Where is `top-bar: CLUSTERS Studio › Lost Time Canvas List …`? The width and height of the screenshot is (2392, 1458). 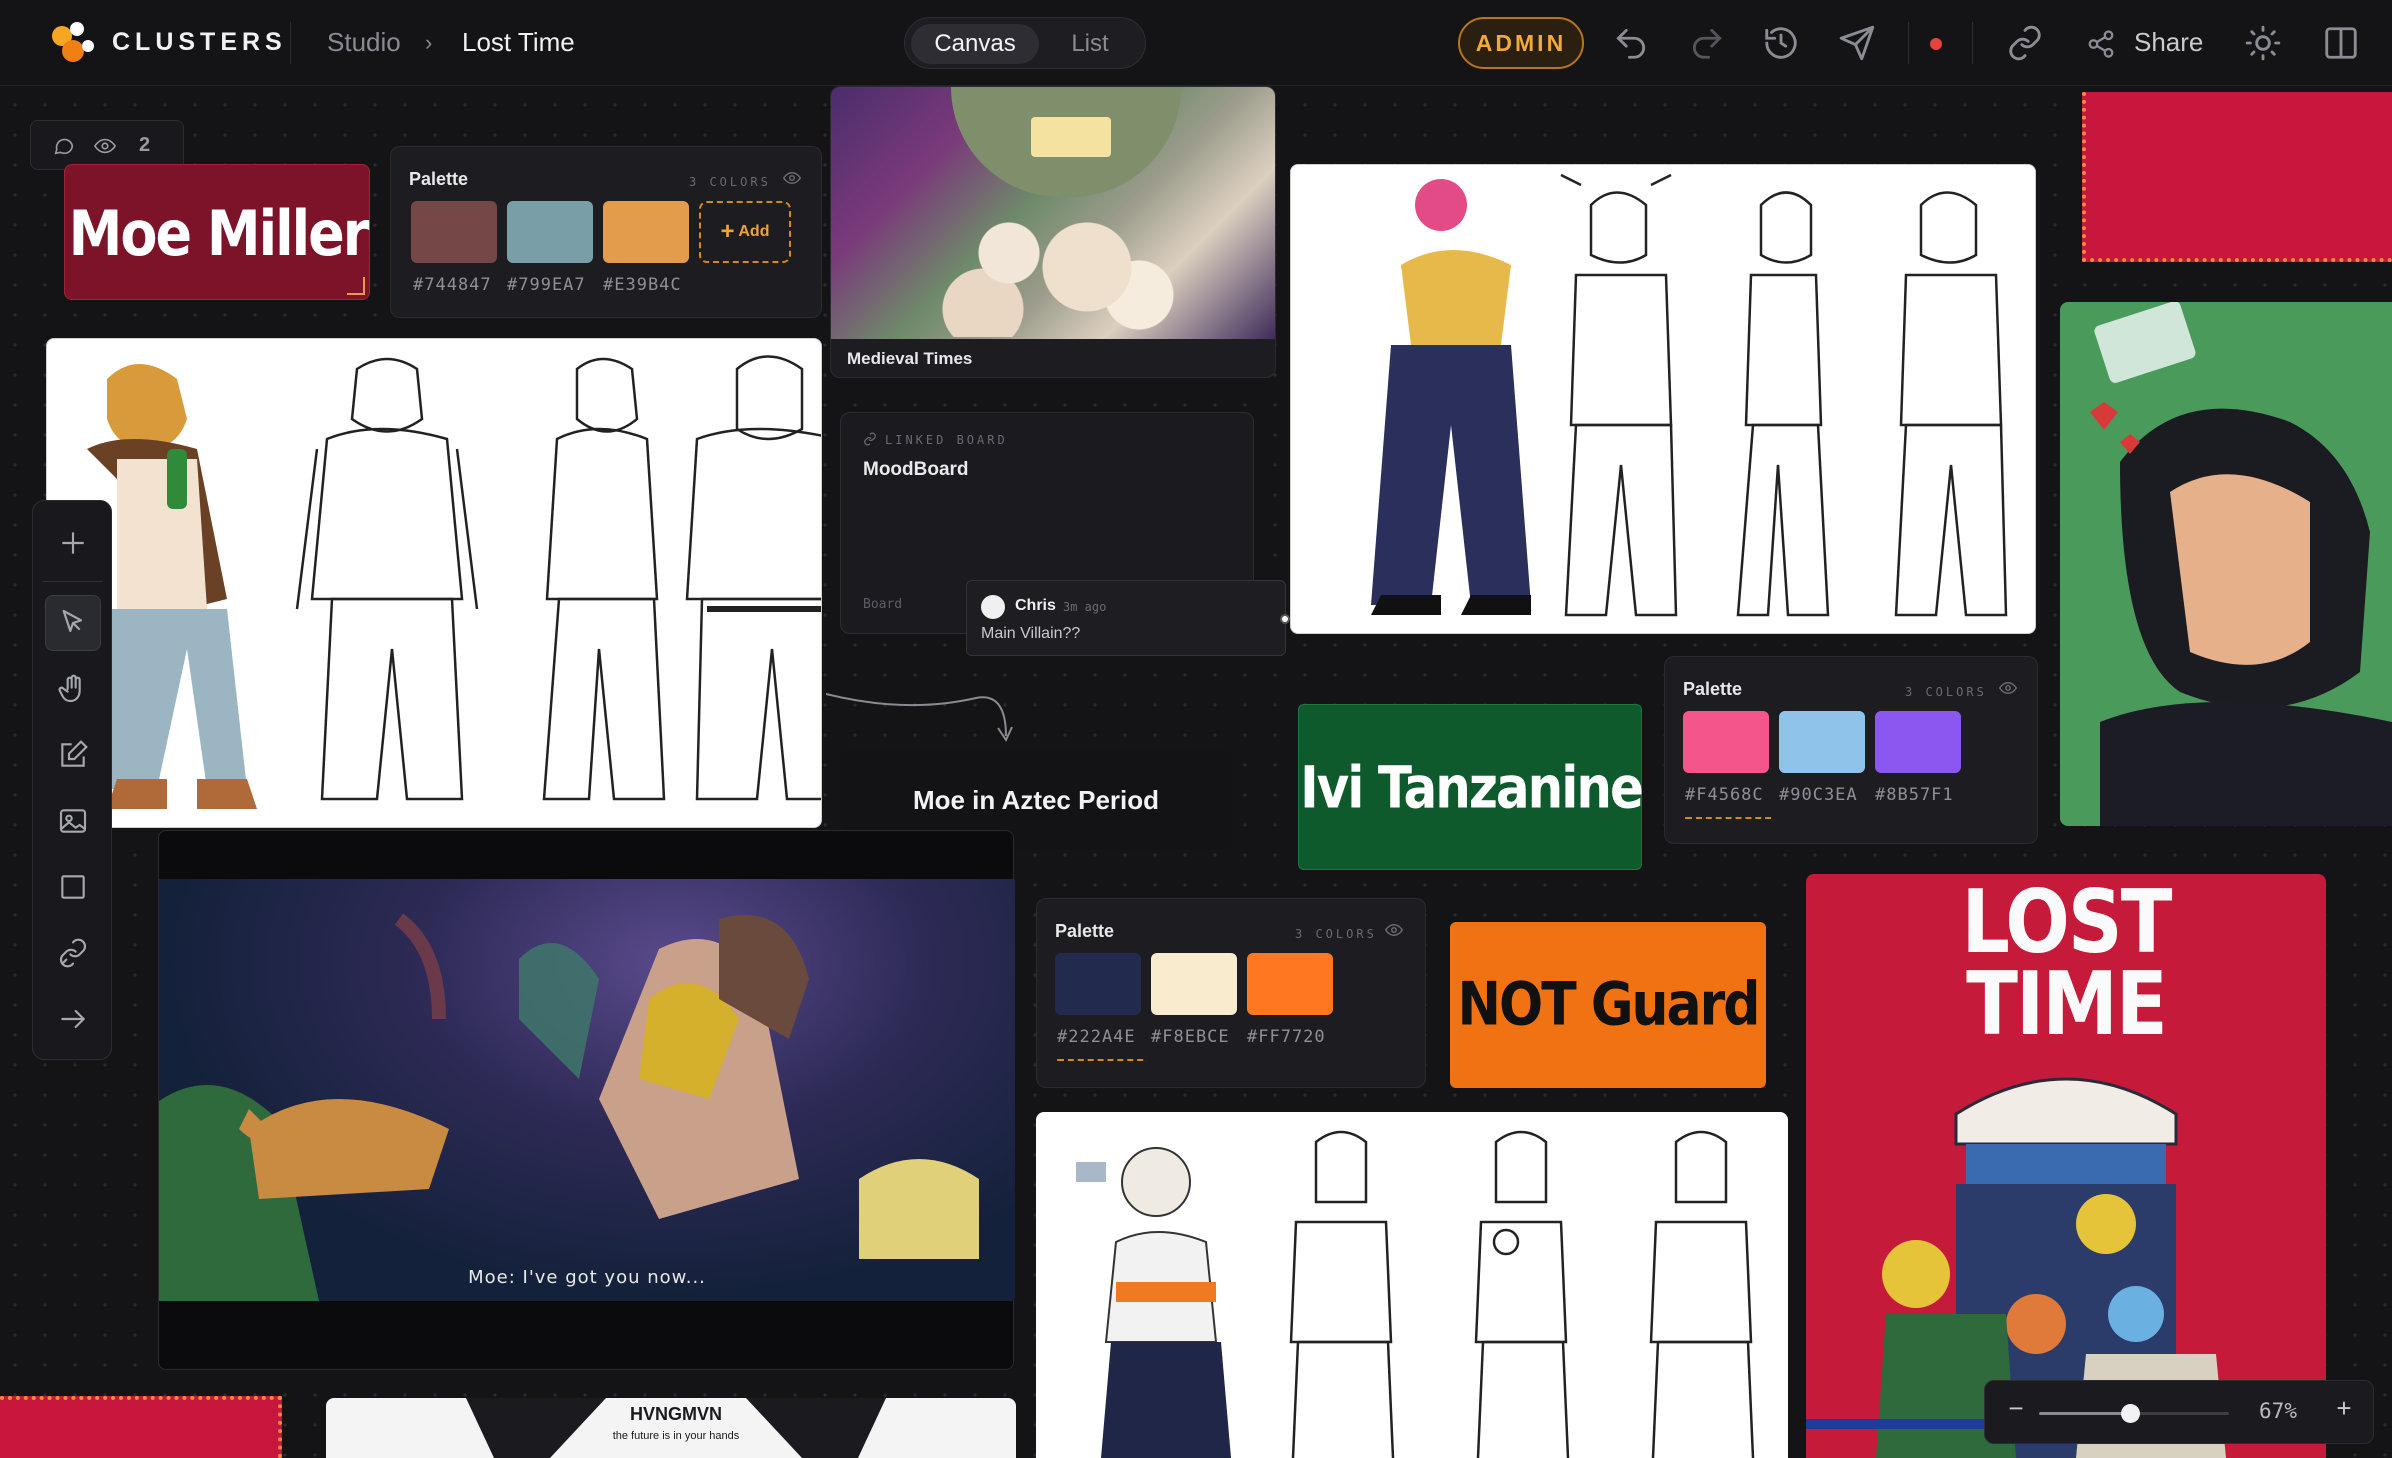
top-bar: CLUSTERS Studio › Lost Time Canvas List … is located at coordinates (1196, 43).